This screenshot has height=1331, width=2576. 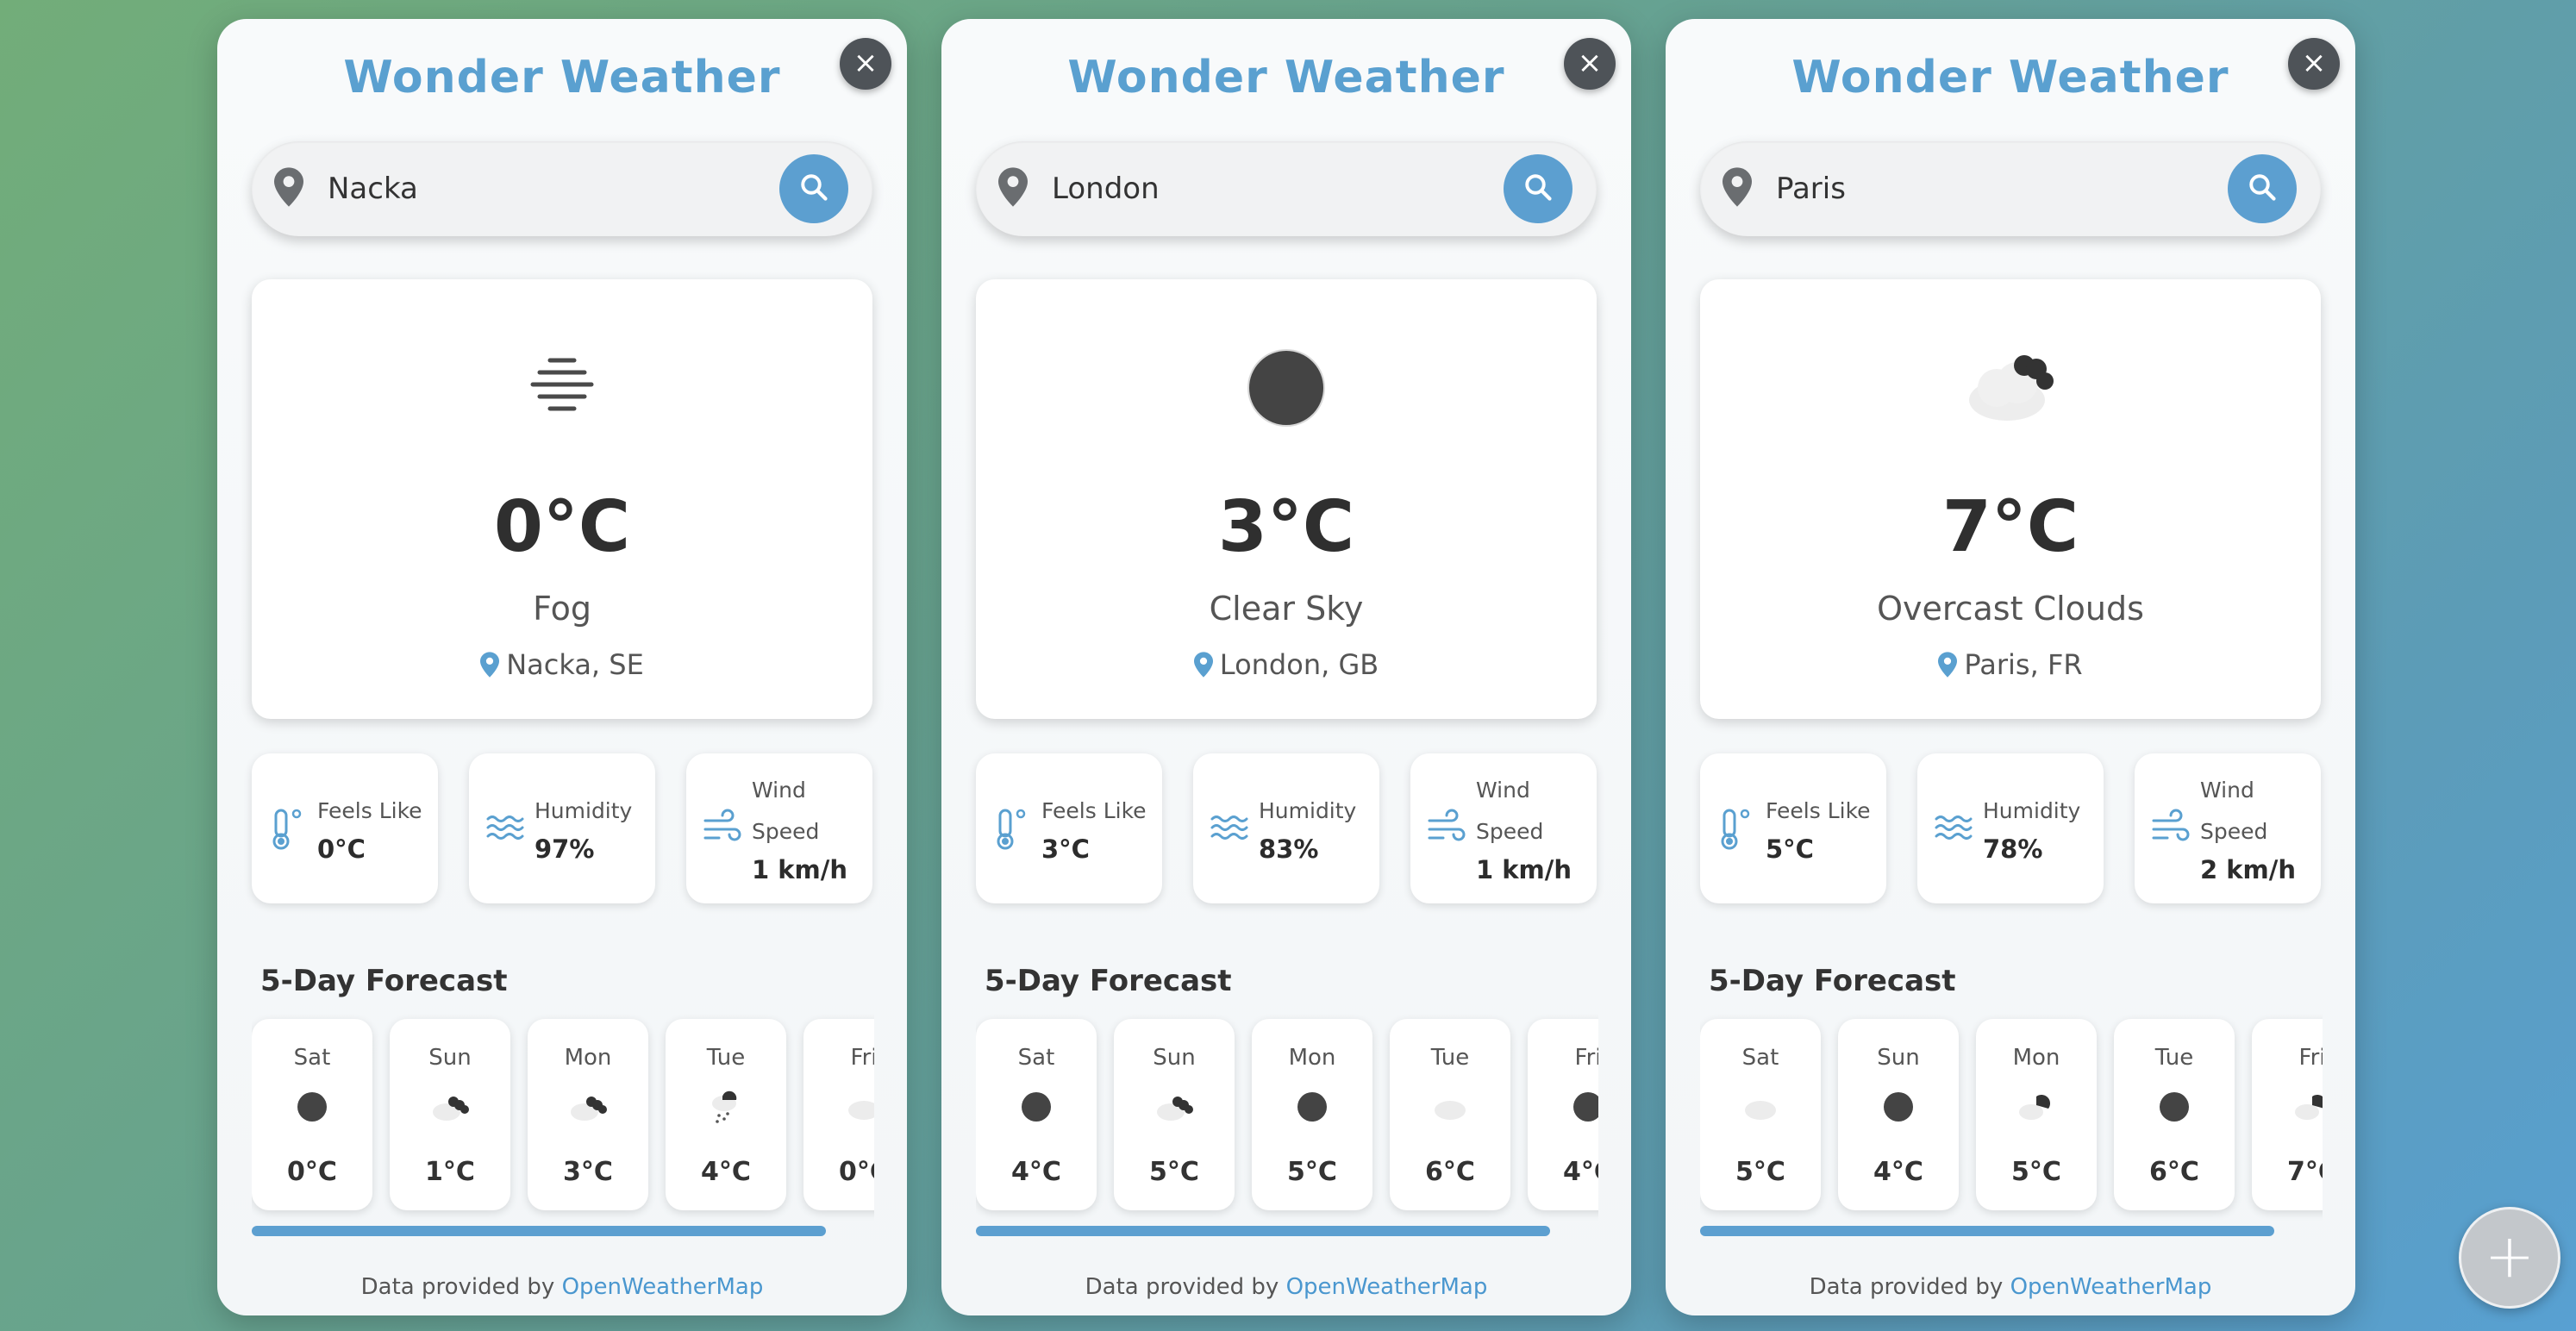 I want to click on forecast-temp: 7°C, so click(x=2305, y=1172).